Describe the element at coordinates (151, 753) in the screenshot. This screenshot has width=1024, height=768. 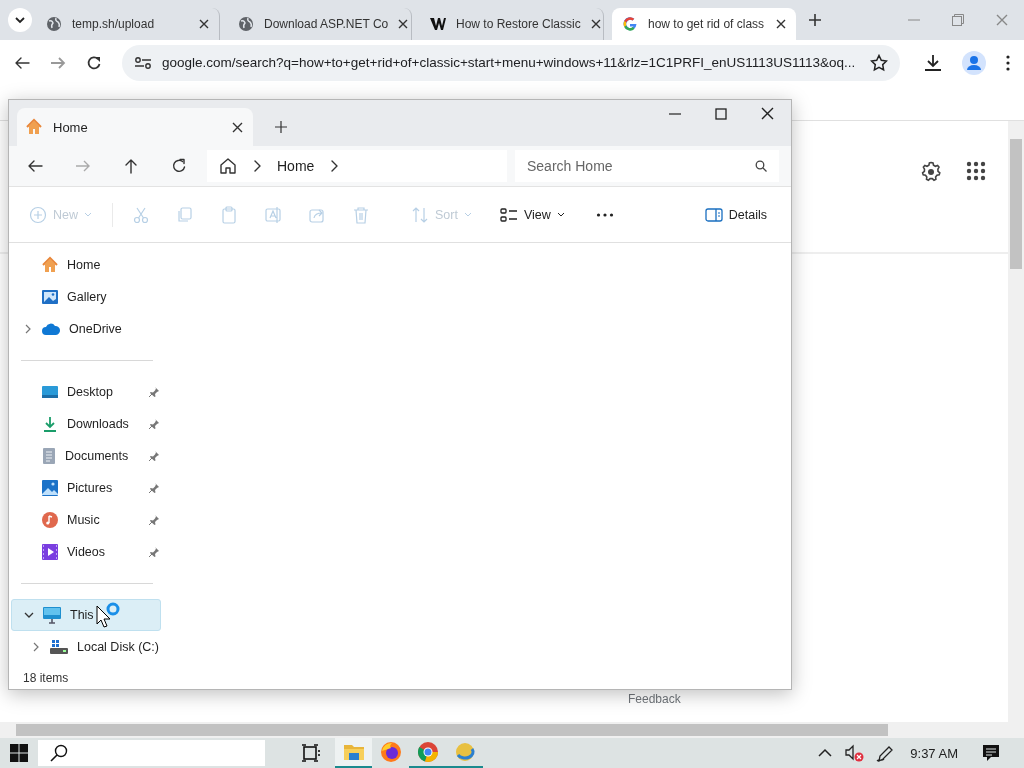
I see `taskbar-search-field` at that location.